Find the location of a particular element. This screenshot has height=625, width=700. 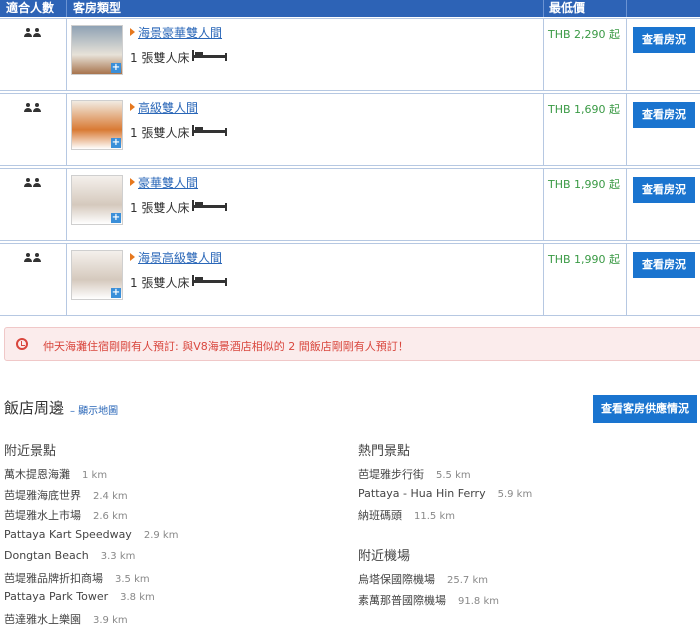

poi-name: 芭堤雅海底世界 is located at coordinates (42, 495).